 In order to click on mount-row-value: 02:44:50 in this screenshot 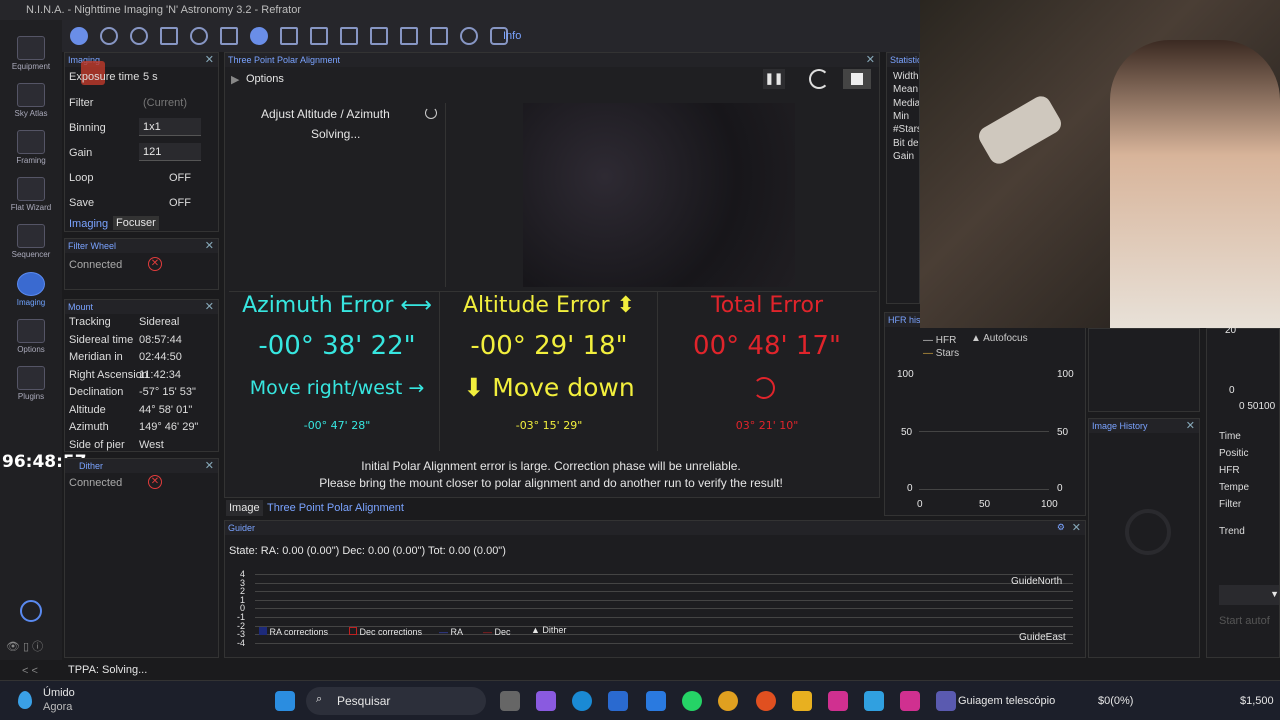, I will do `click(160, 357)`.